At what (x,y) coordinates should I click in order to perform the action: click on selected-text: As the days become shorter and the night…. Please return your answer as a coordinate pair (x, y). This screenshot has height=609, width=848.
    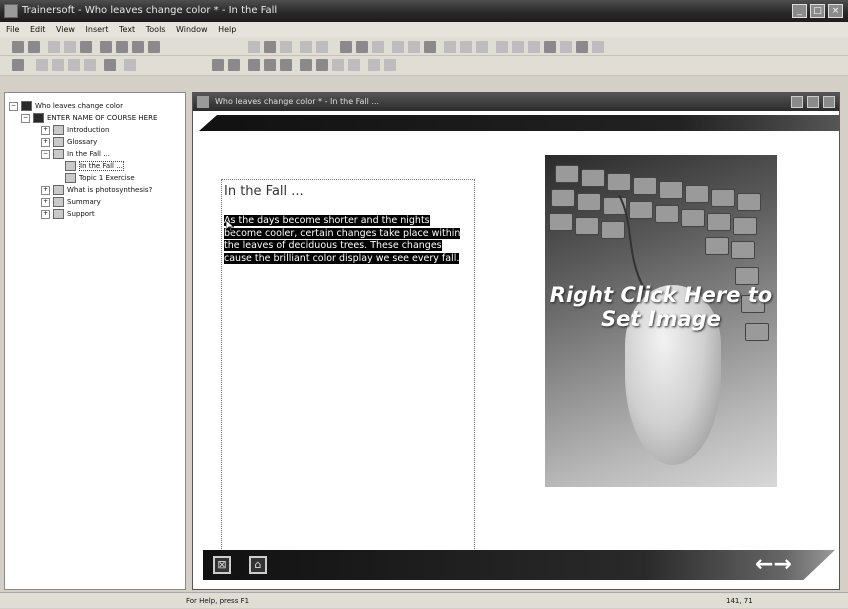
    Looking at the image, I should click on (342, 239).